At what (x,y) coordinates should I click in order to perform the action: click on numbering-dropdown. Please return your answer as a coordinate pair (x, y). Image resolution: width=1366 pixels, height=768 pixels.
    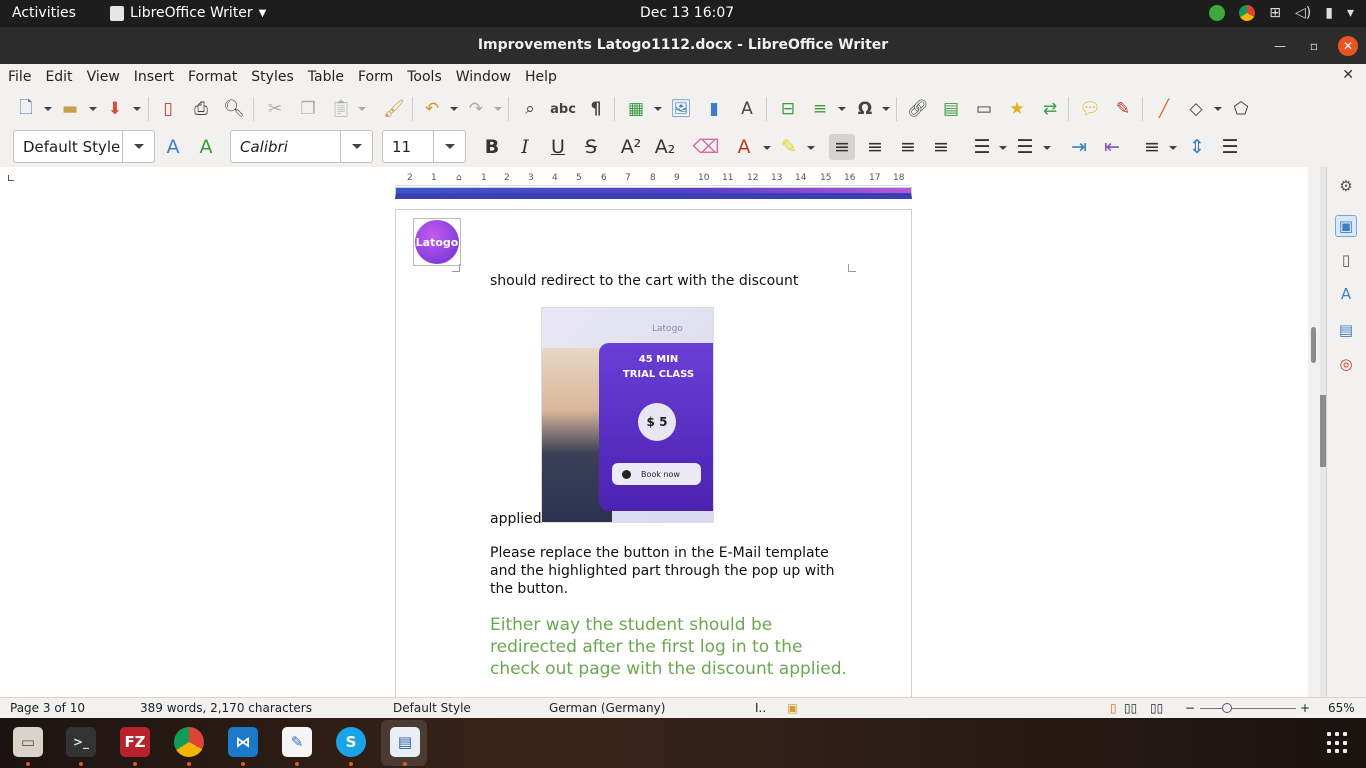
    Looking at the image, I should click on (1047, 148).